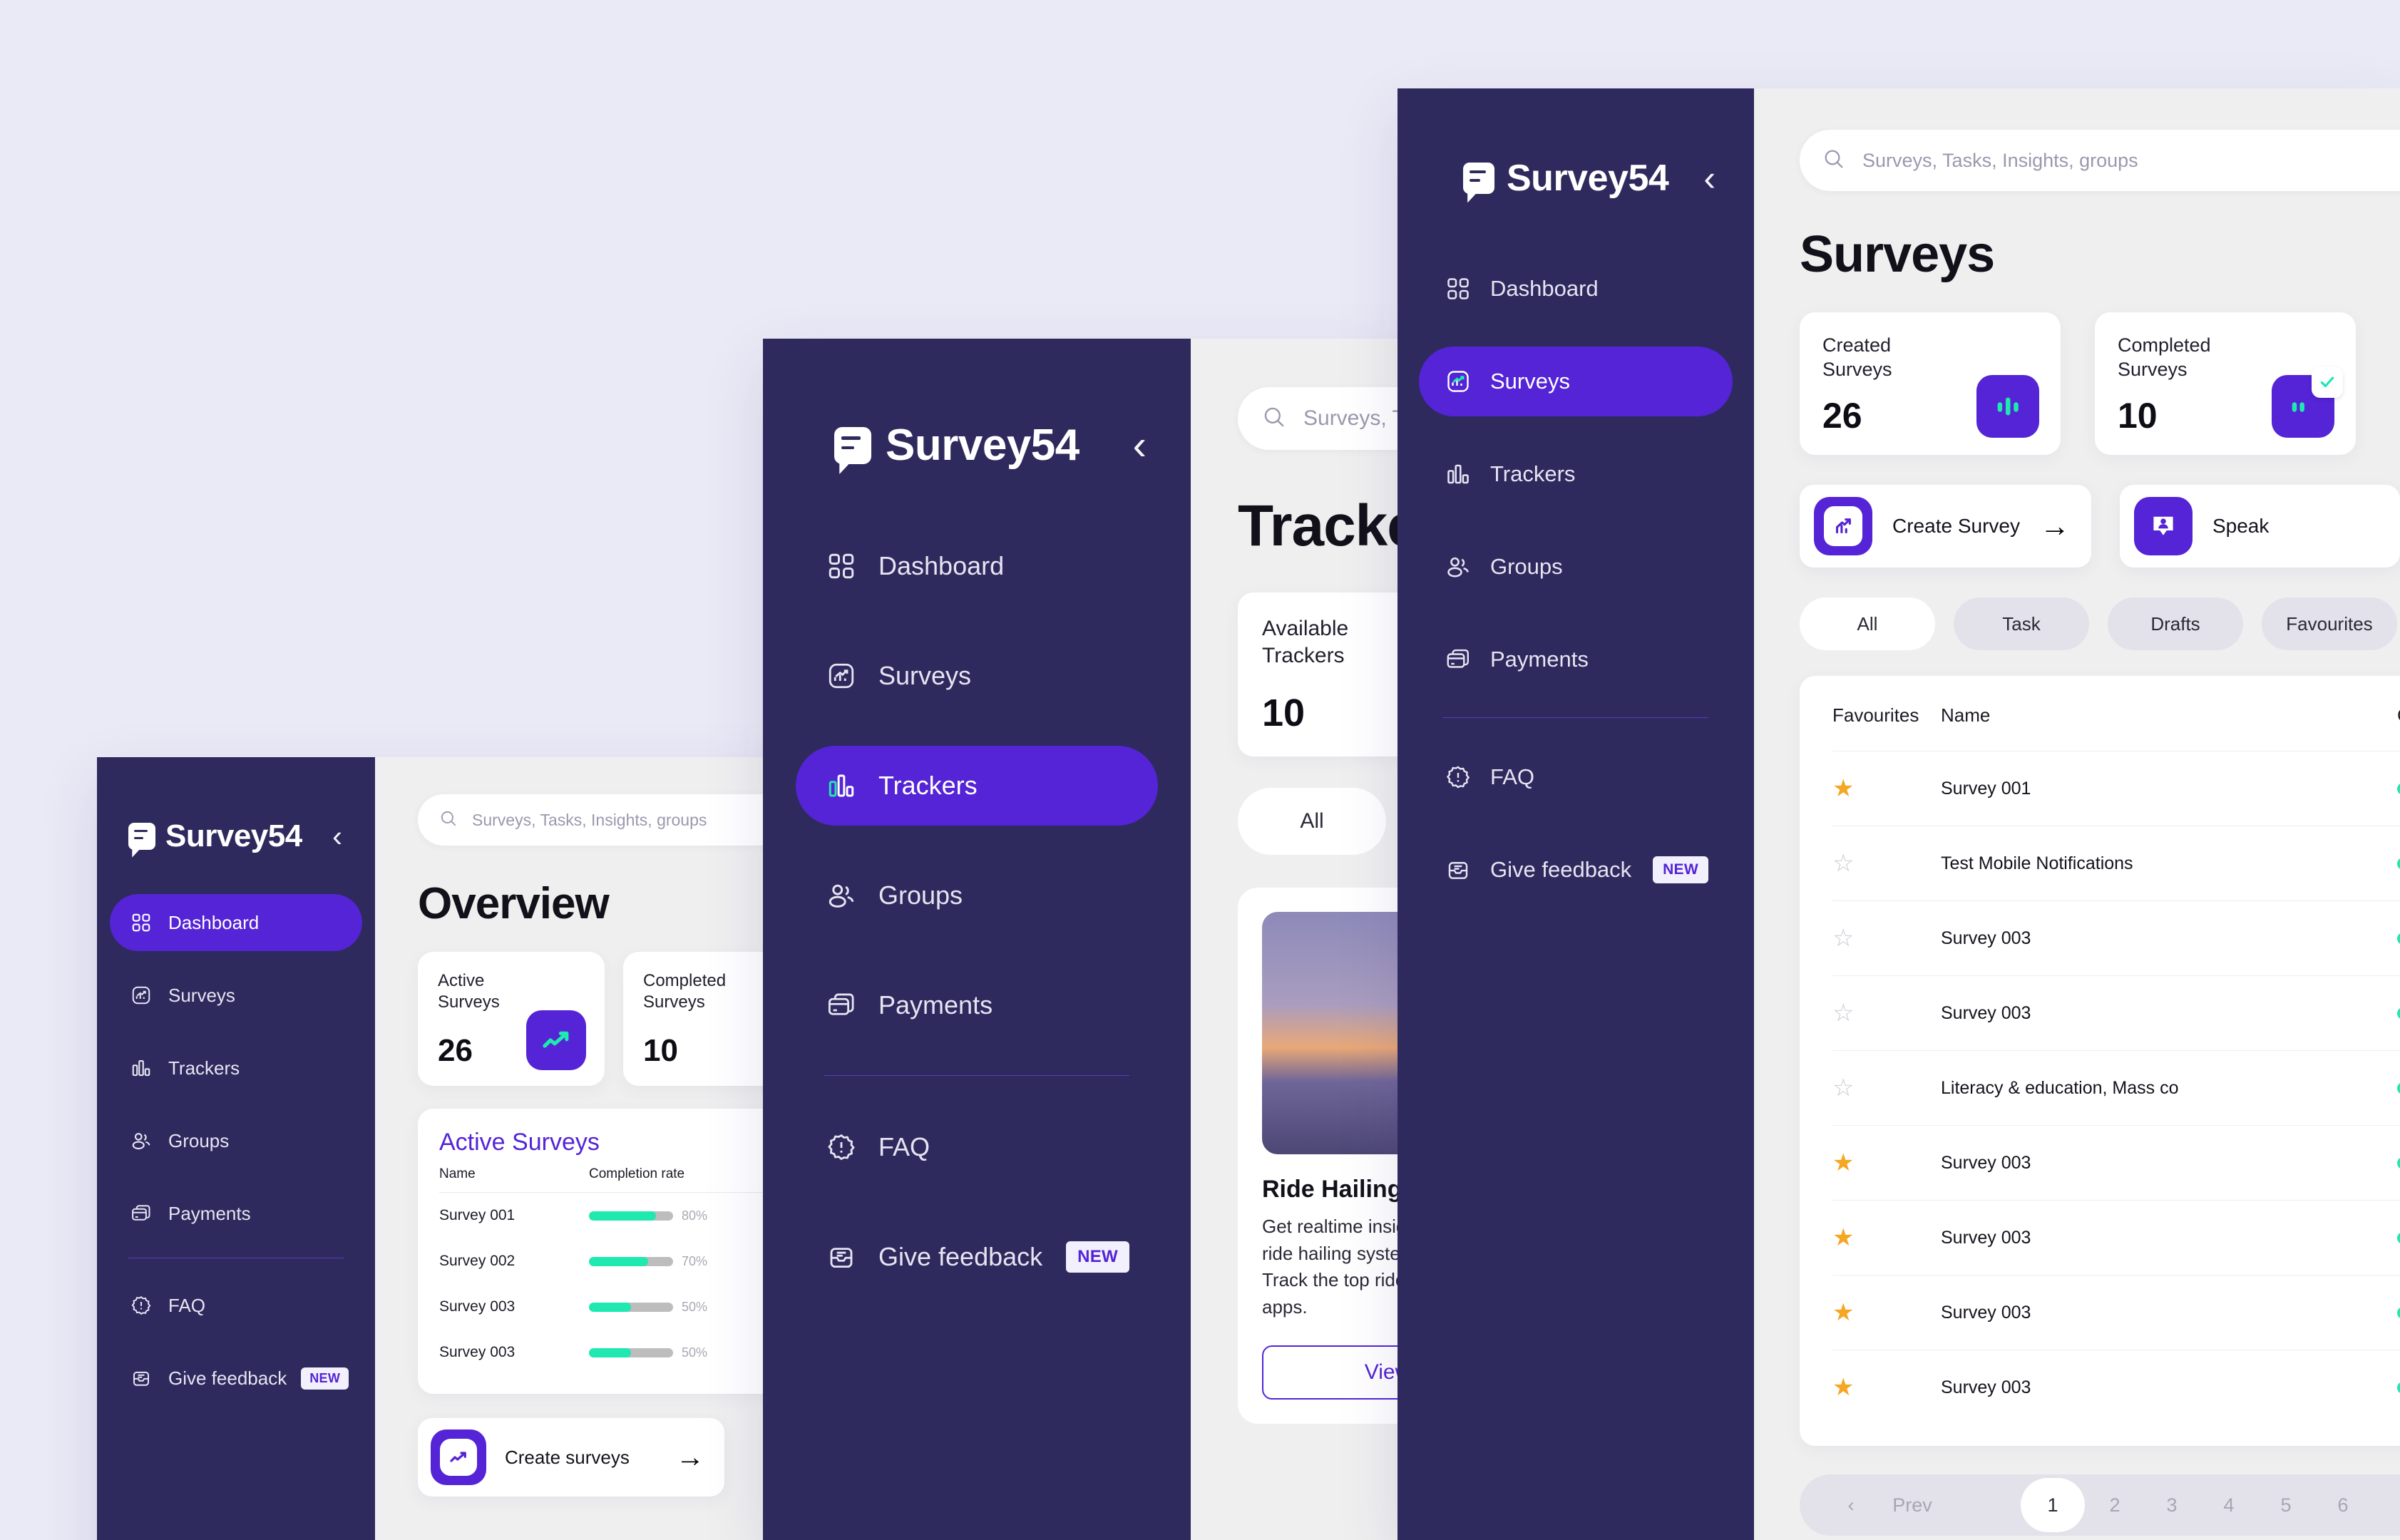  I want to click on pagination-page-3: 3, so click(2172, 1505).